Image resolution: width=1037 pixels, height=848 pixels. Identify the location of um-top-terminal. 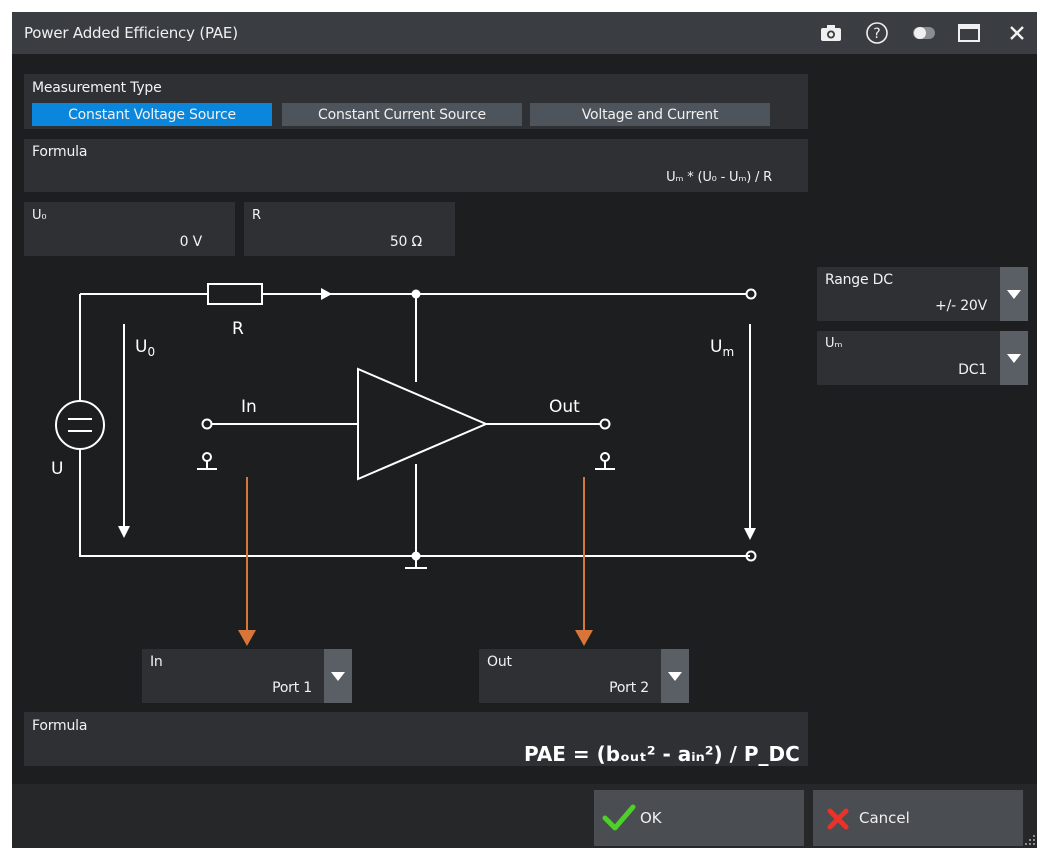
(751, 294).